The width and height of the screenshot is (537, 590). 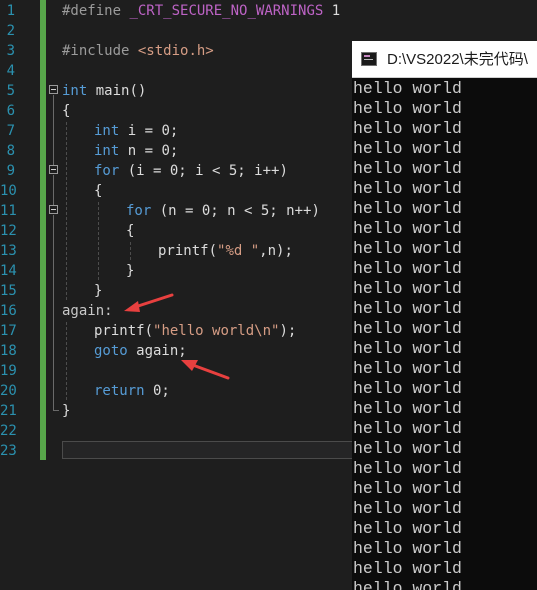 I want to click on code-line-20: return 0;, so click(x=132, y=391).